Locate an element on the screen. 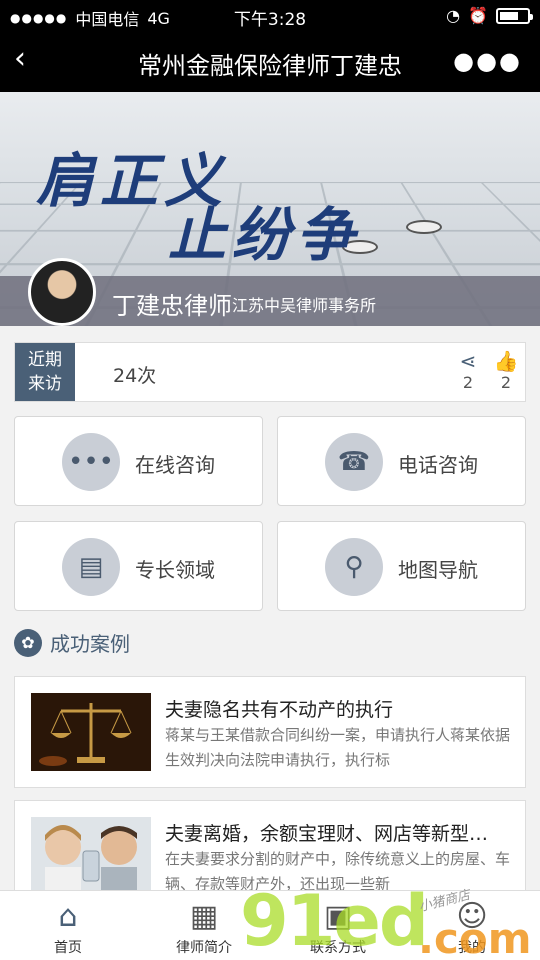  expertise-button: ▤ 专长领域 is located at coordinates (138, 566).